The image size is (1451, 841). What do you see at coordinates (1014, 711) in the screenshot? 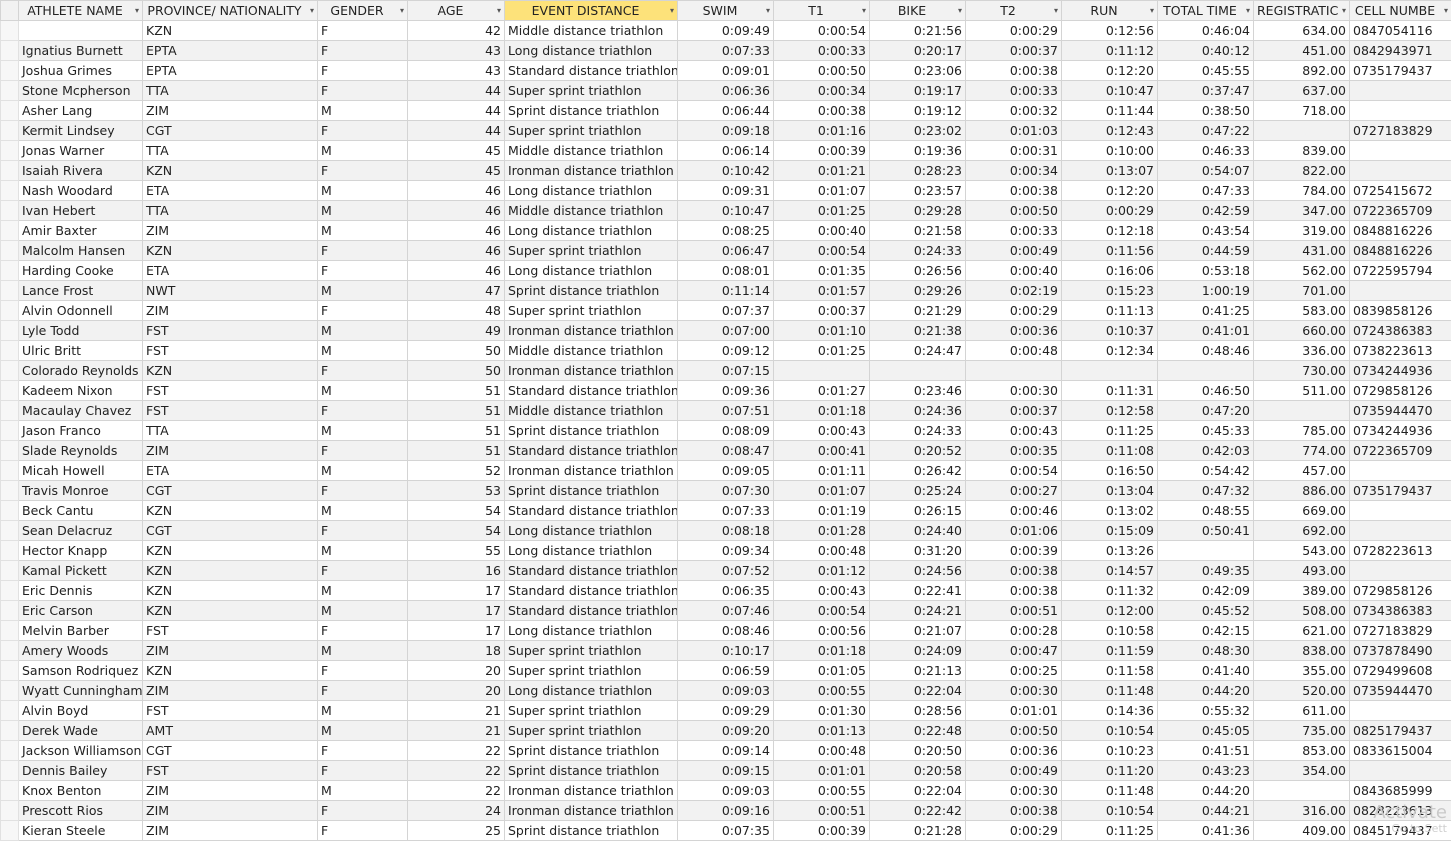
I see `table-cell: 0:01:01` at bounding box center [1014, 711].